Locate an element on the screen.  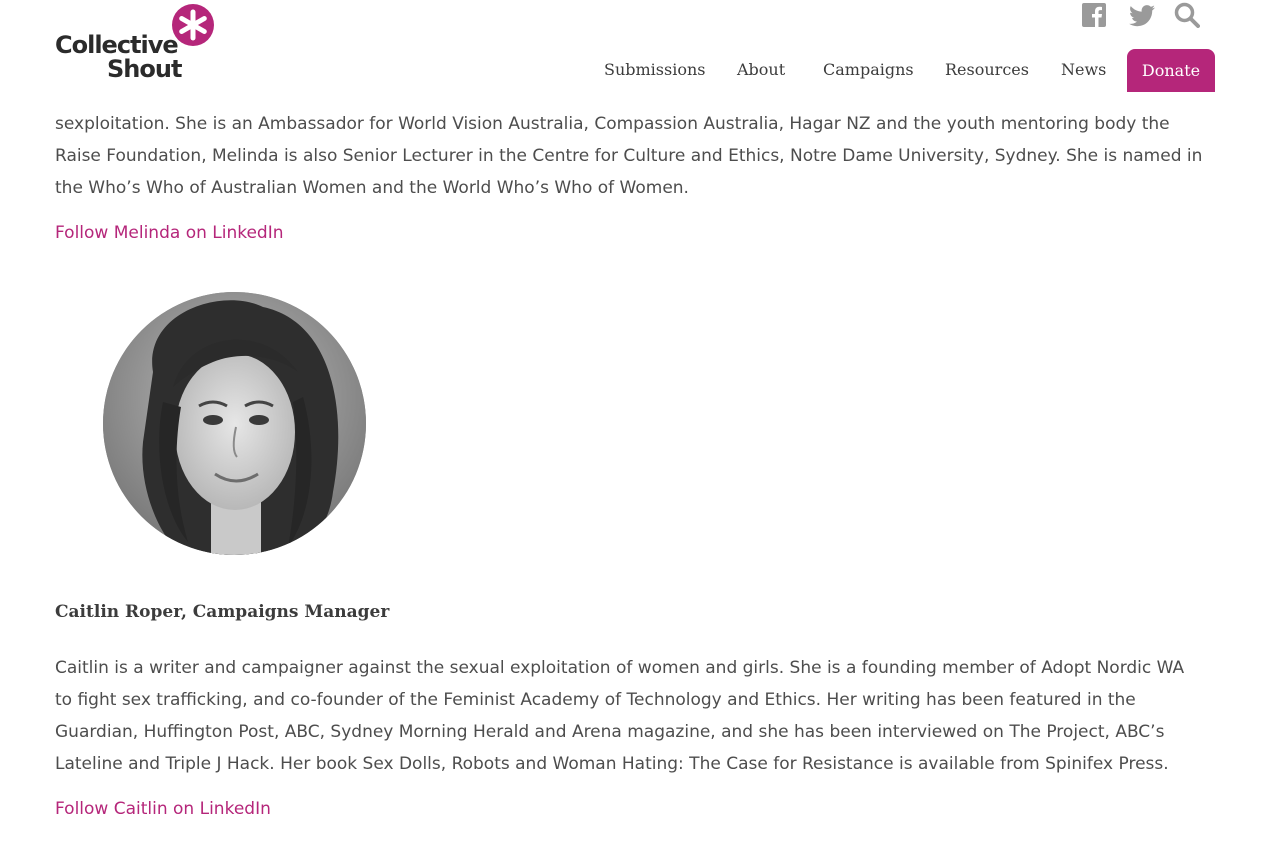
caitlin-name-heading: Caitlin Roper, Campaigns Manager is located at coordinates (222, 612).